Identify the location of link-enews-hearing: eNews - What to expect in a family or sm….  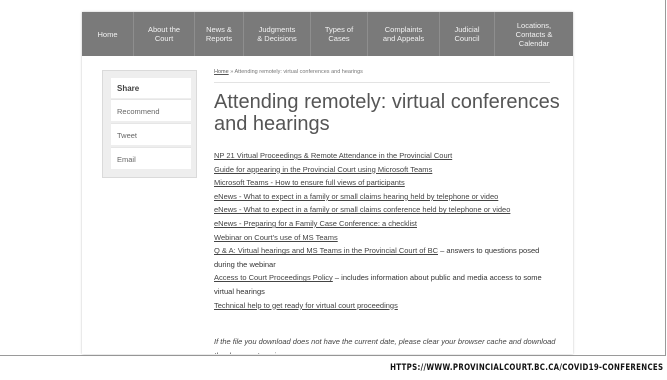
(356, 196).